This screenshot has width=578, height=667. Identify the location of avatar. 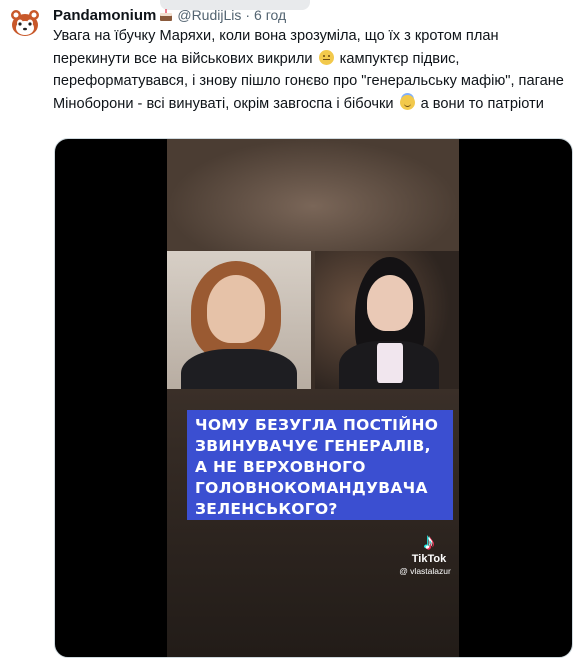
(25, 23).